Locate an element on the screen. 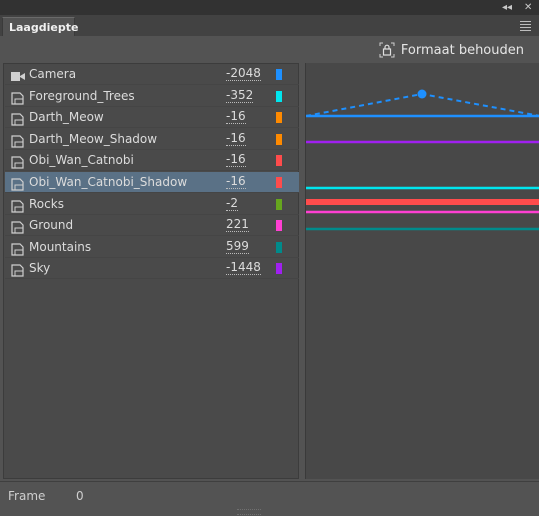  layer-depth-value: -352 is located at coordinates (240, 95).